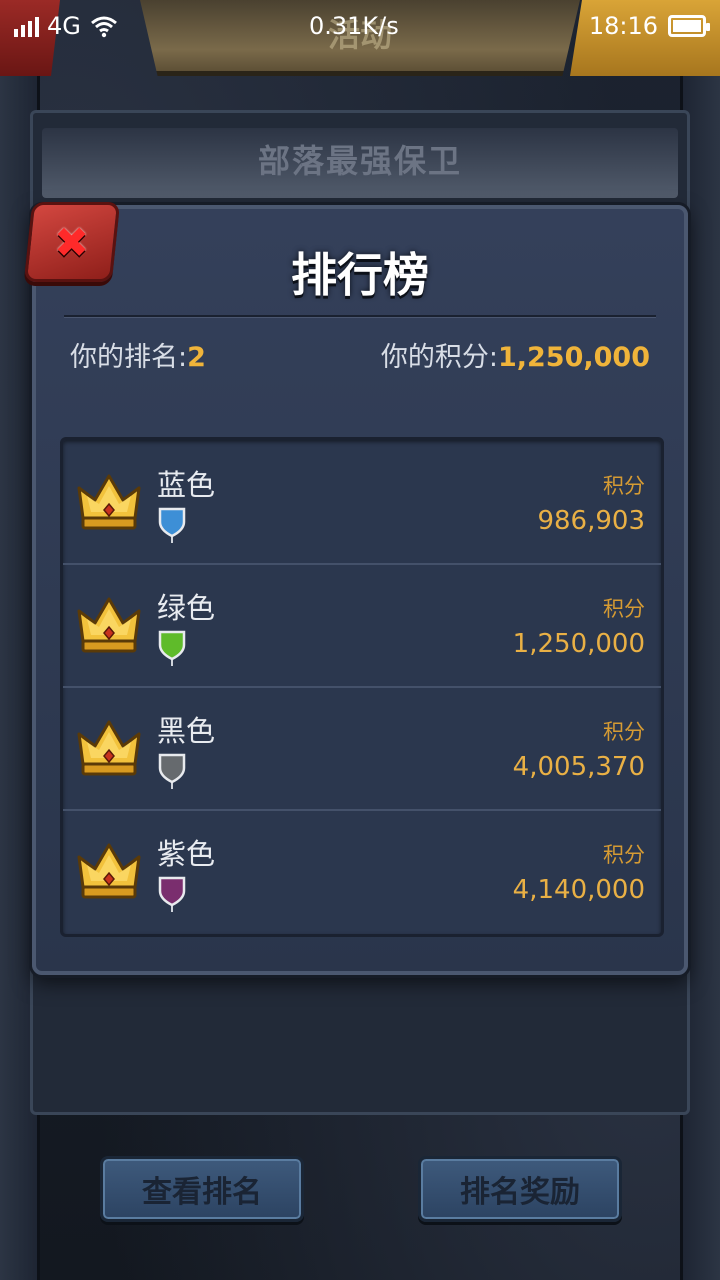 The image size is (720, 1280). I want to click on my-rank: 你的排名:2, so click(138, 354).